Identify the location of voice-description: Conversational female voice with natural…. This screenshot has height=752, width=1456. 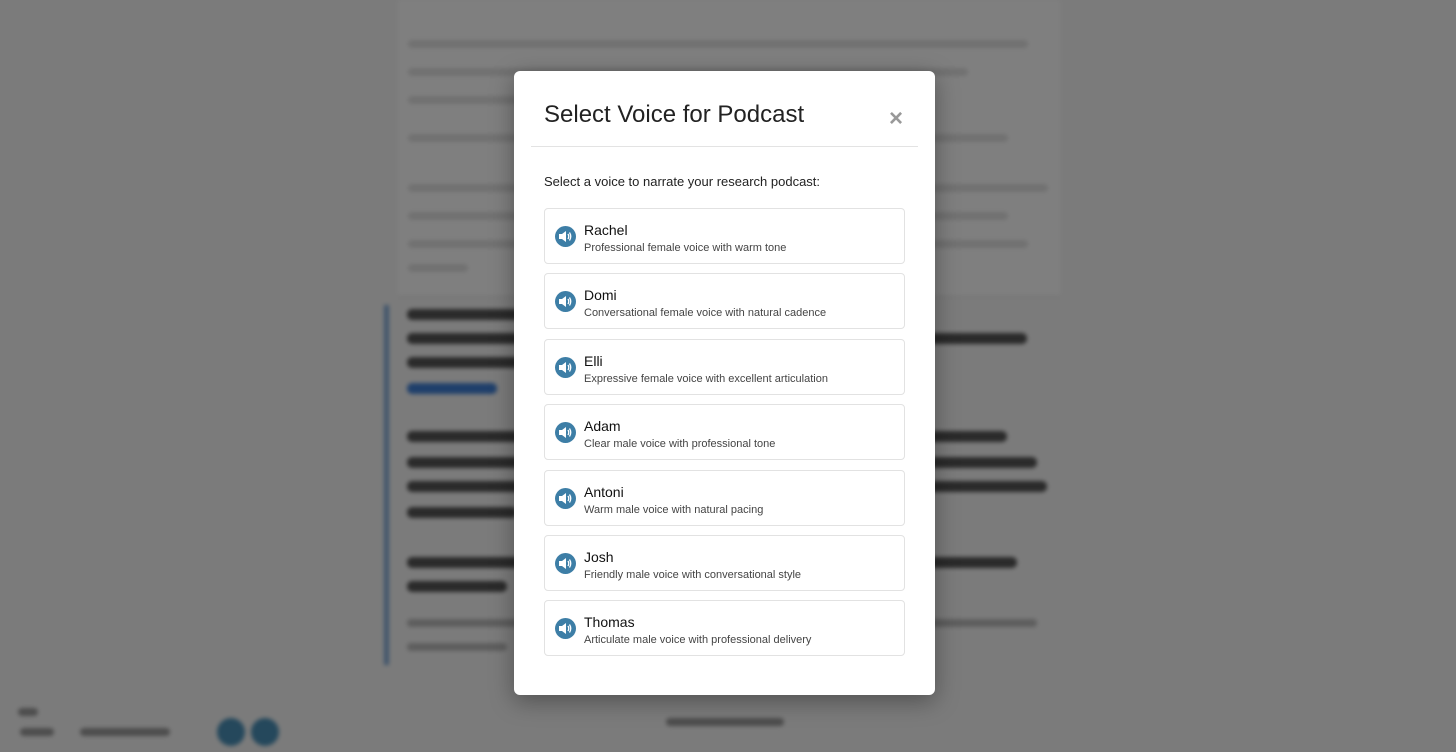
(705, 313).